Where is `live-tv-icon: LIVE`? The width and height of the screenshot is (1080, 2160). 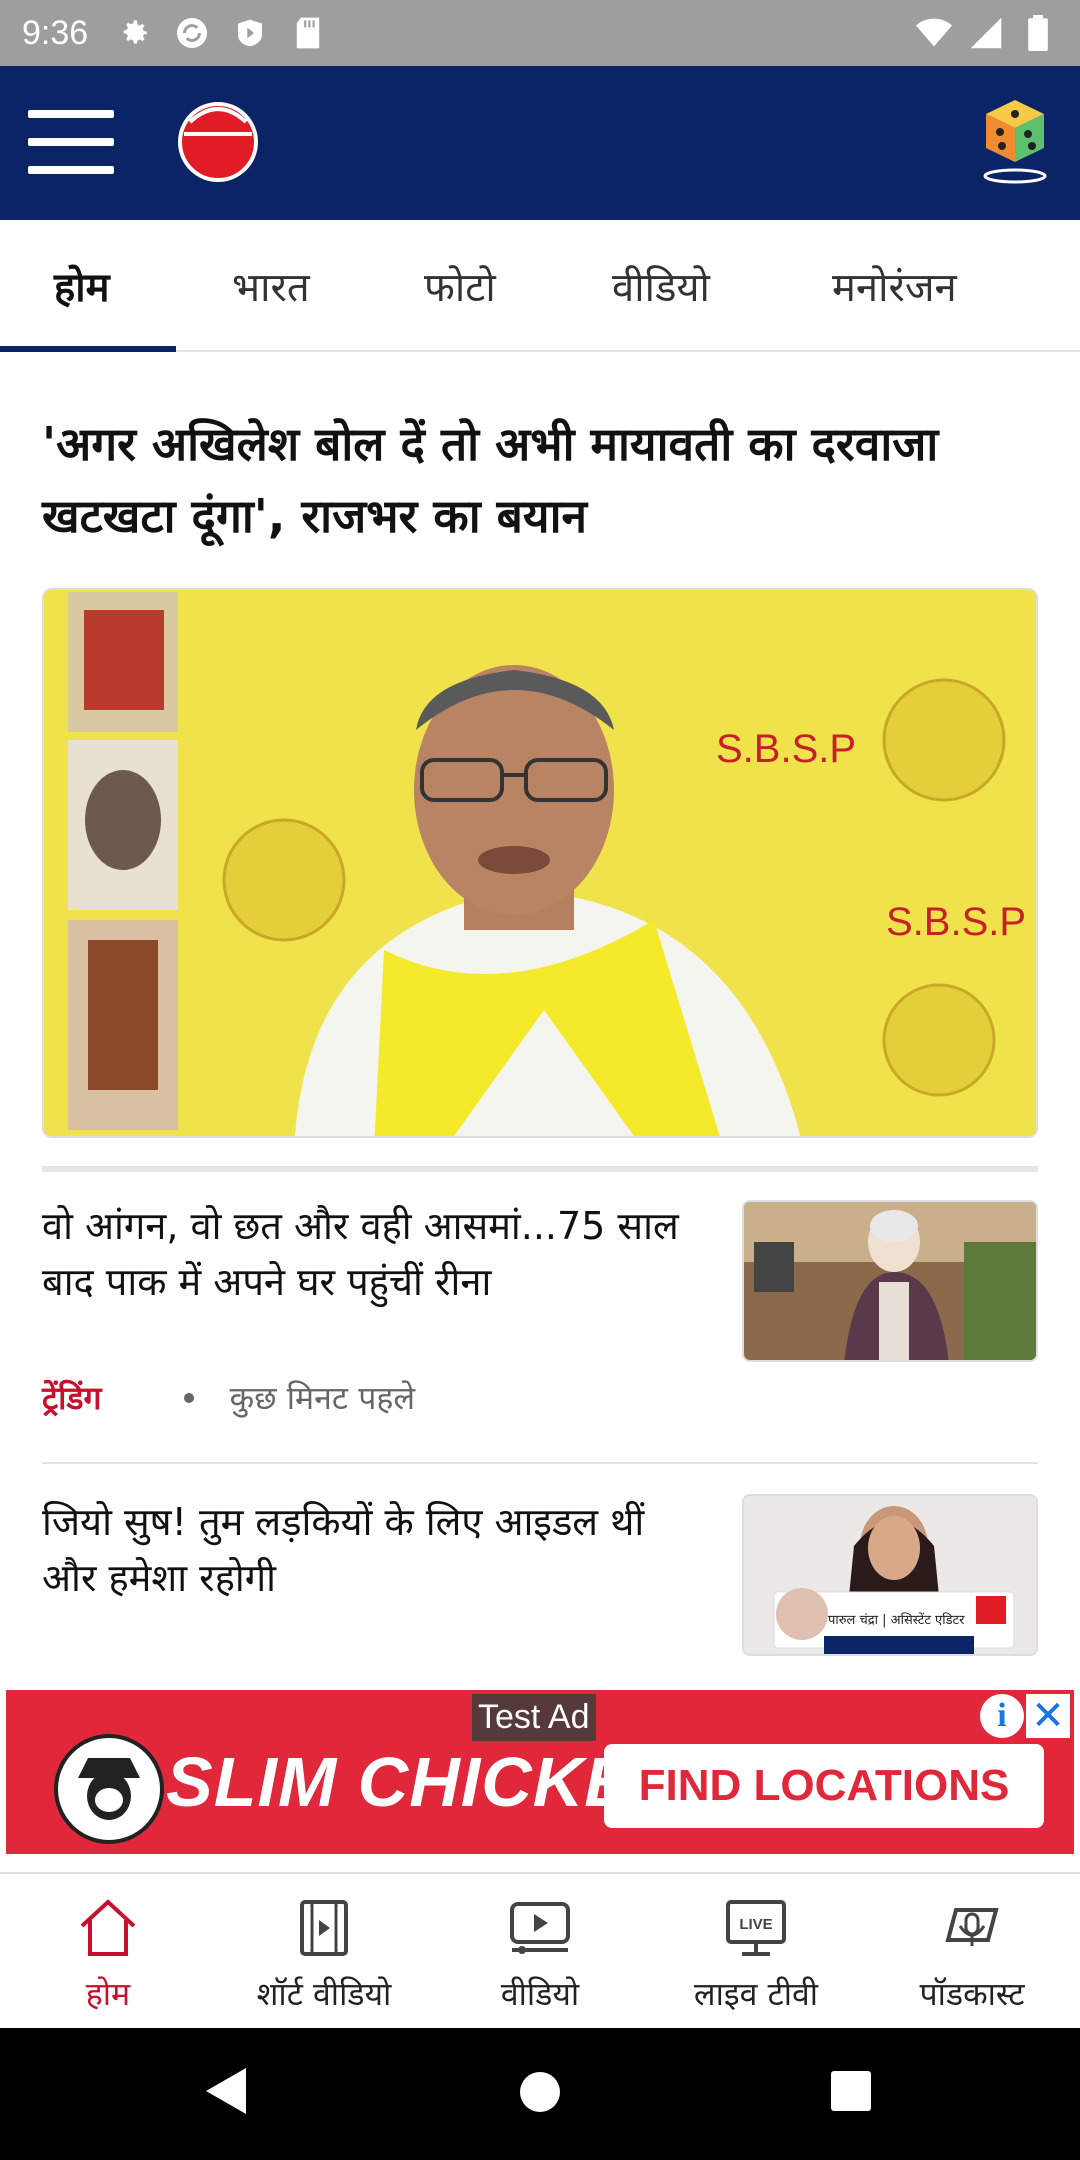
live-tv-icon: LIVE is located at coordinates (756, 1928).